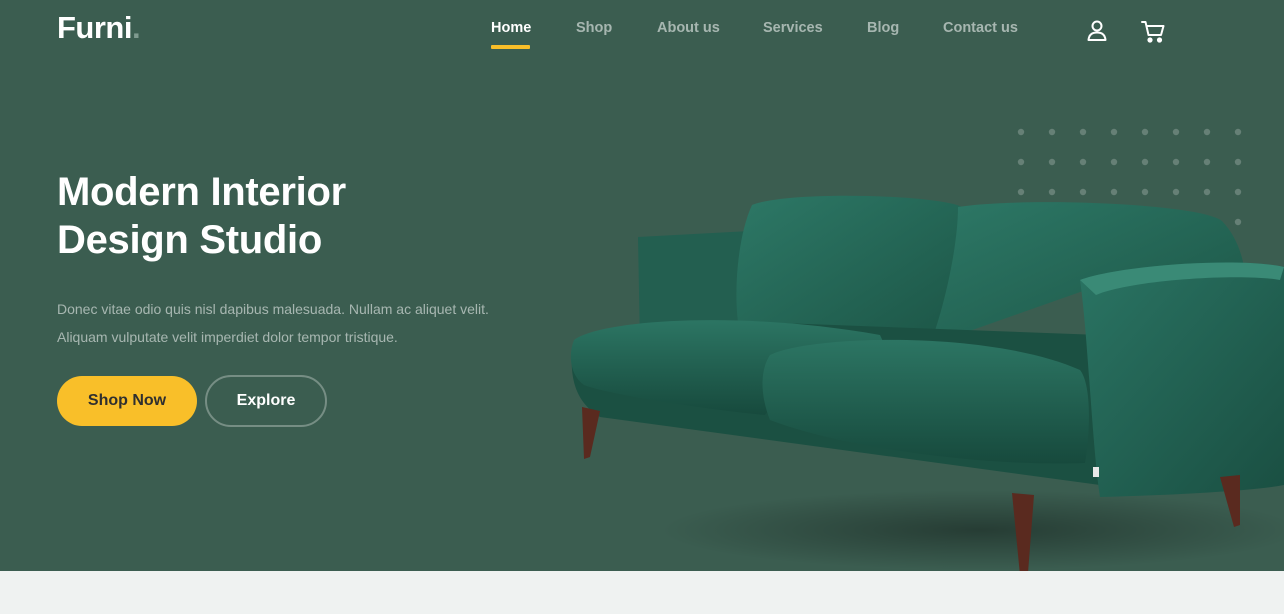 The height and width of the screenshot is (614, 1284). I want to click on hero-title: Modern Interior Design Studio, so click(201, 216).